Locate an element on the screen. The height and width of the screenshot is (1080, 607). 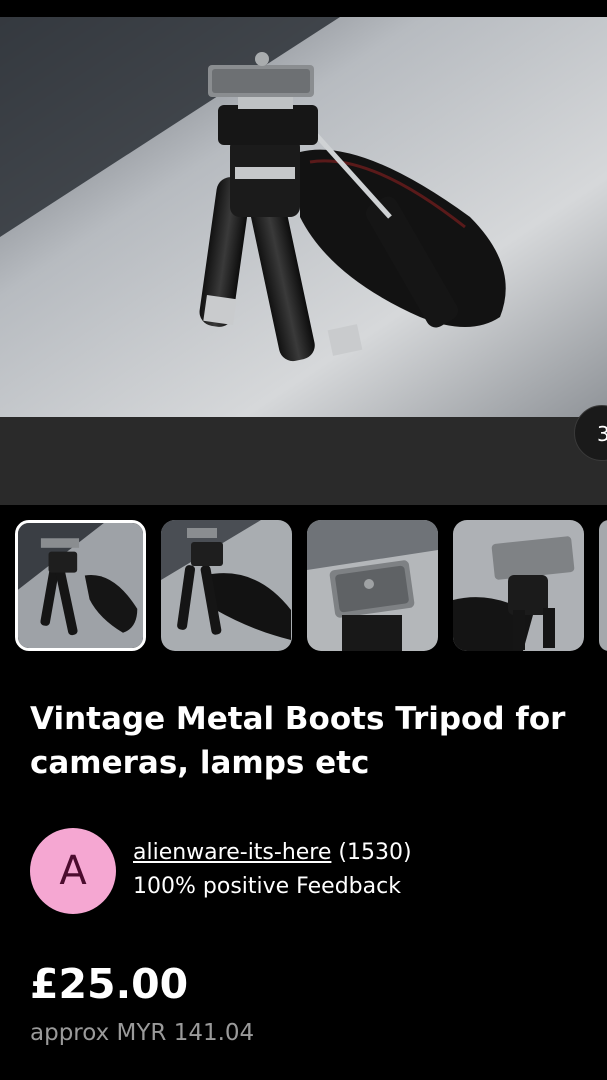
item-price: £25.00 is located at coordinates (109, 984).